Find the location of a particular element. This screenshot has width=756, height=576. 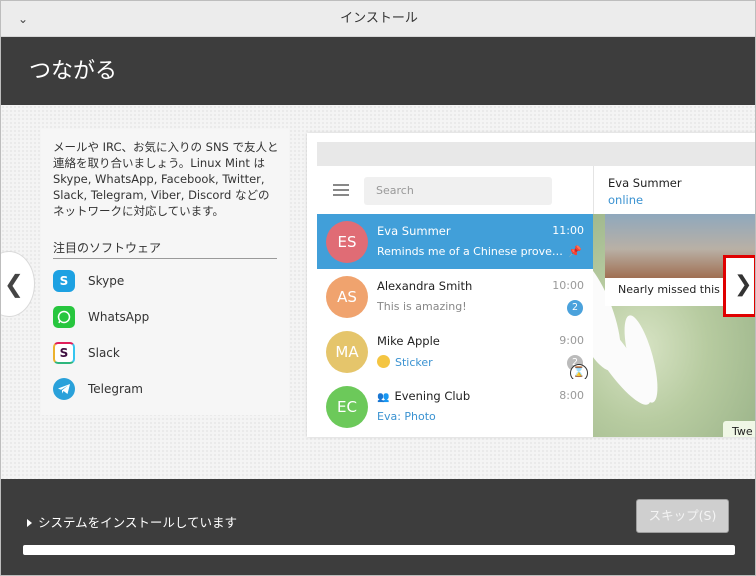

avatar: AS is located at coordinates (347, 297).